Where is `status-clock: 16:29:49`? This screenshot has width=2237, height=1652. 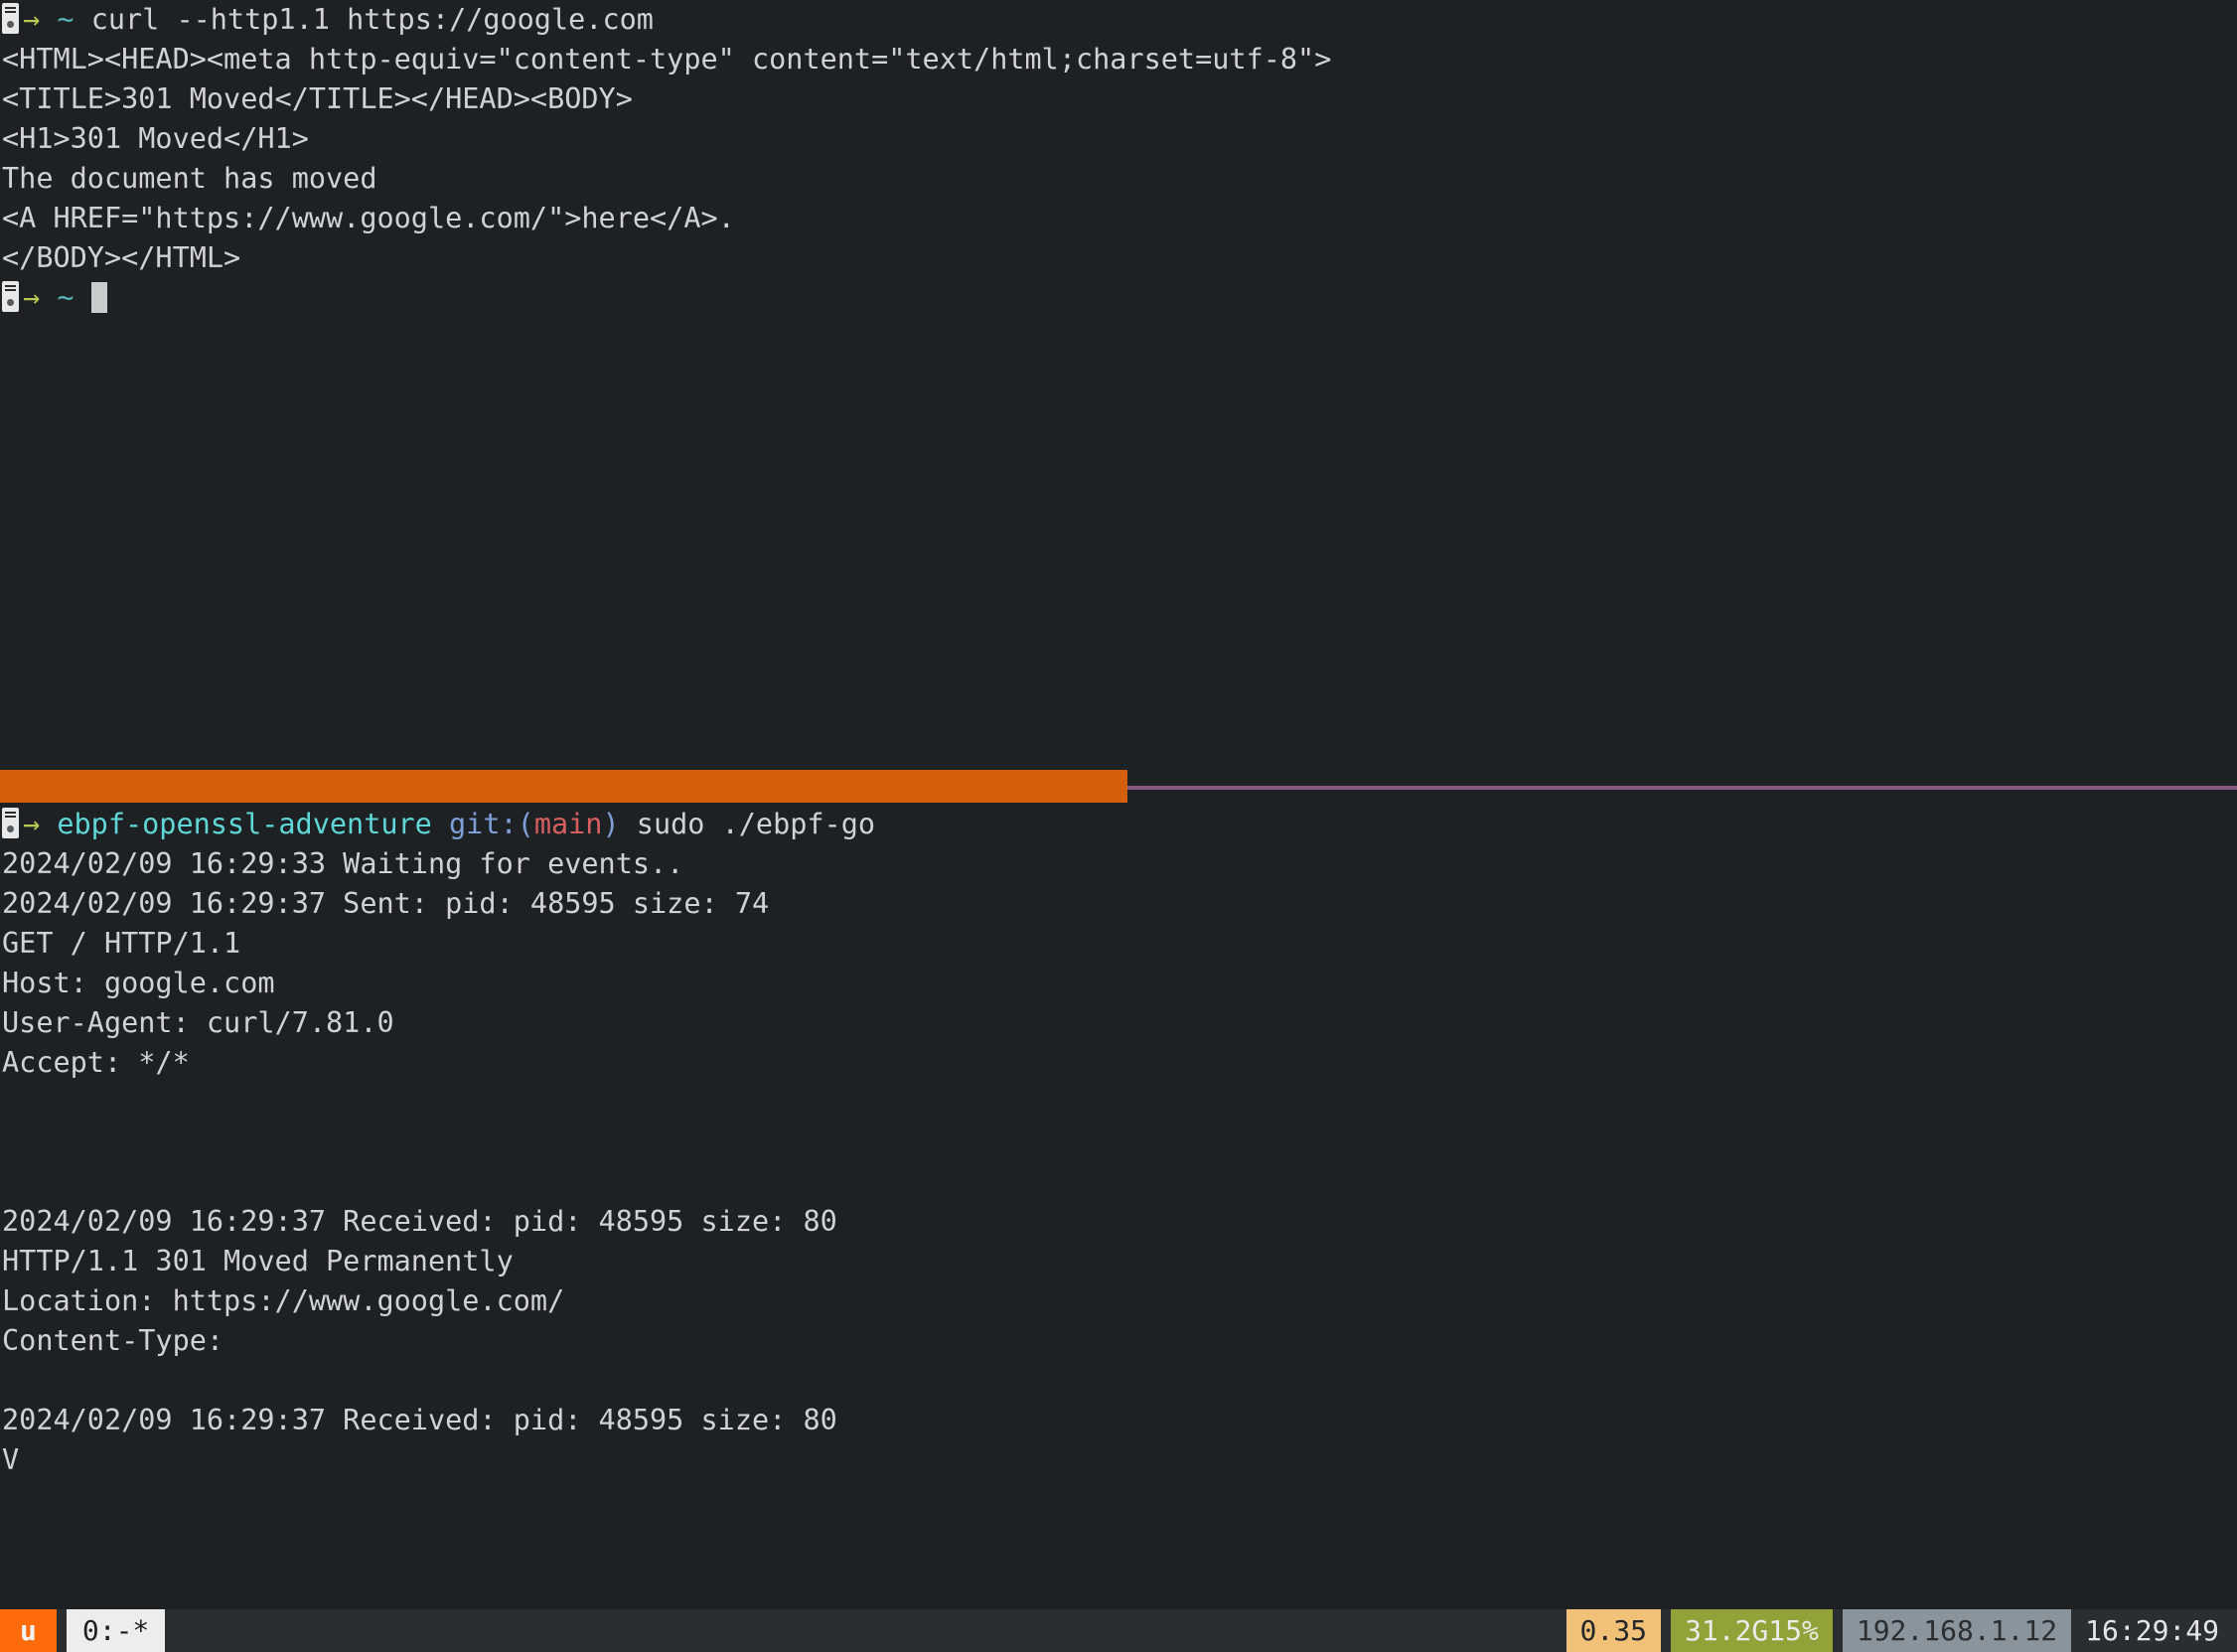 status-clock: 16:29:49 is located at coordinates (2154, 1630).